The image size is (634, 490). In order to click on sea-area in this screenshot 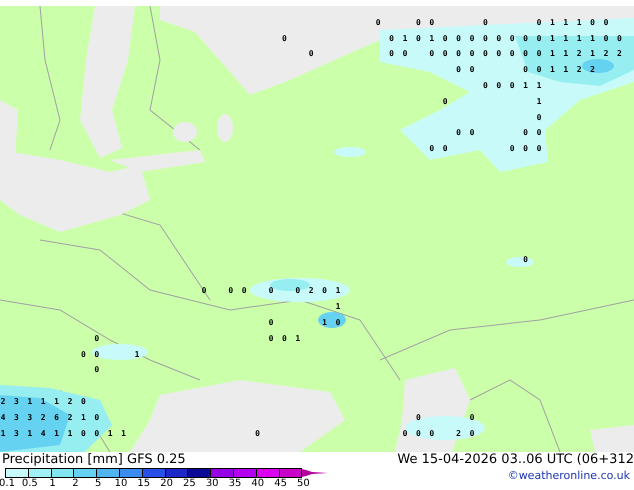, I will do `click(612, 438)`.